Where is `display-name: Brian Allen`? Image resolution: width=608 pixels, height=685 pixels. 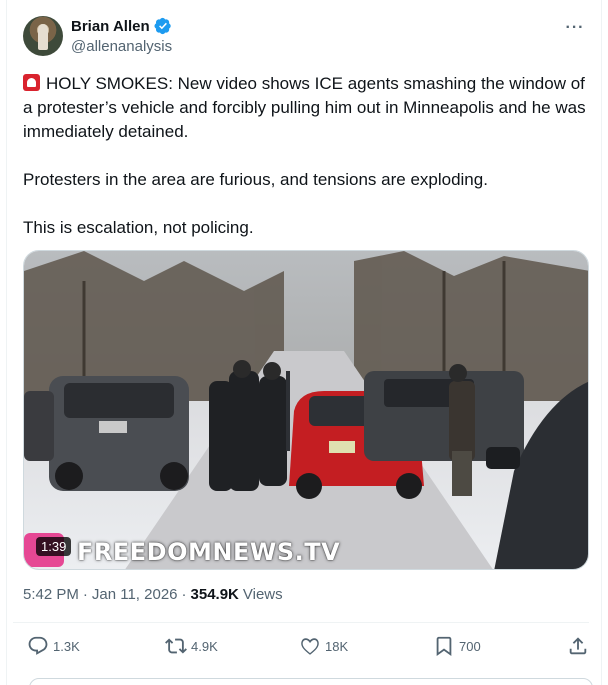 display-name: Brian Allen is located at coordinates (110, 26).